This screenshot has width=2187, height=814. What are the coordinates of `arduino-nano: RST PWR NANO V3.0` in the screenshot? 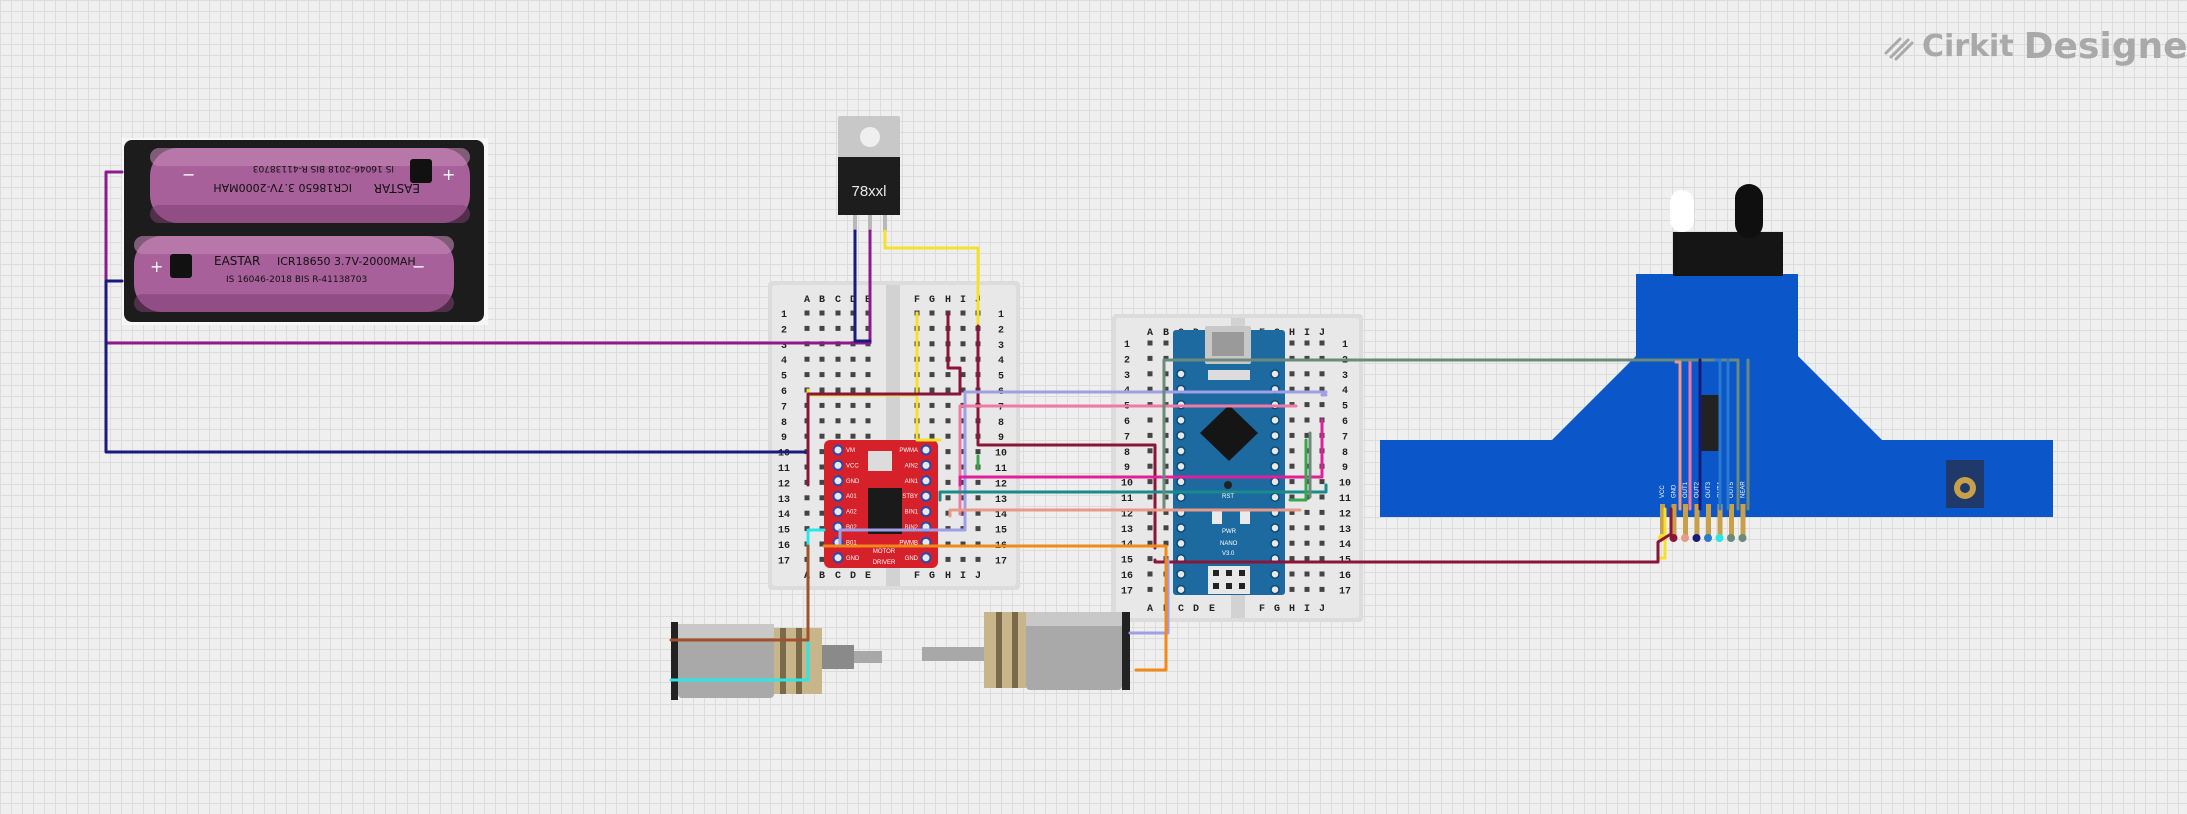 It's located at (1229, 460).